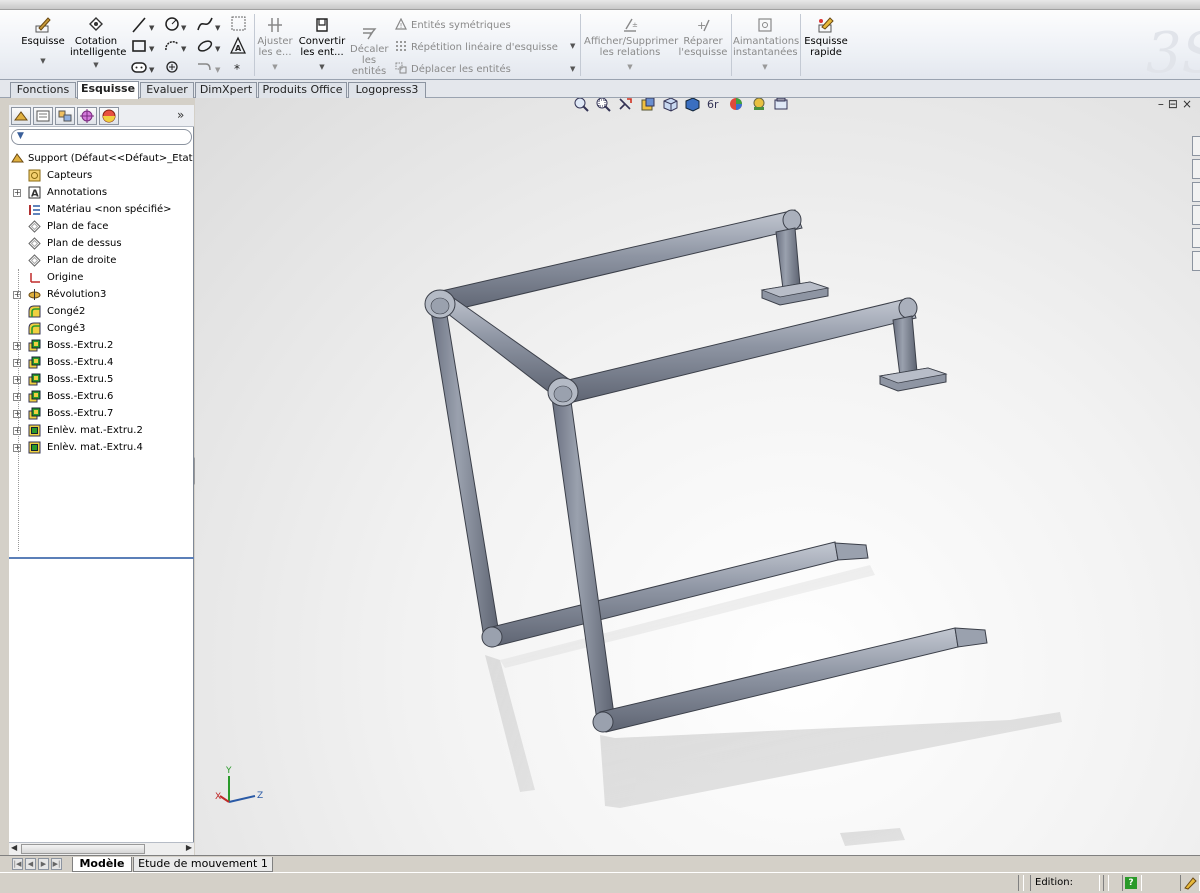  I want to click on tree-item-cong-3: Congé3, so click(101, 328).